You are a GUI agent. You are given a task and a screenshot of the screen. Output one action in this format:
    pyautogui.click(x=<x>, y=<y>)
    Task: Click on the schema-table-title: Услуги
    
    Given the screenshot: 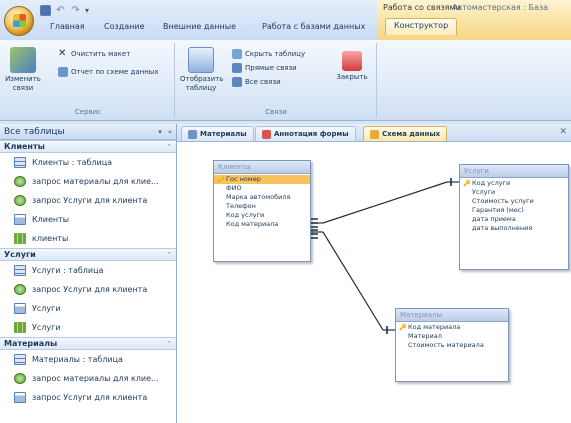 What is the action you would take?
    pyautogui.click(x=514, y=171)
    